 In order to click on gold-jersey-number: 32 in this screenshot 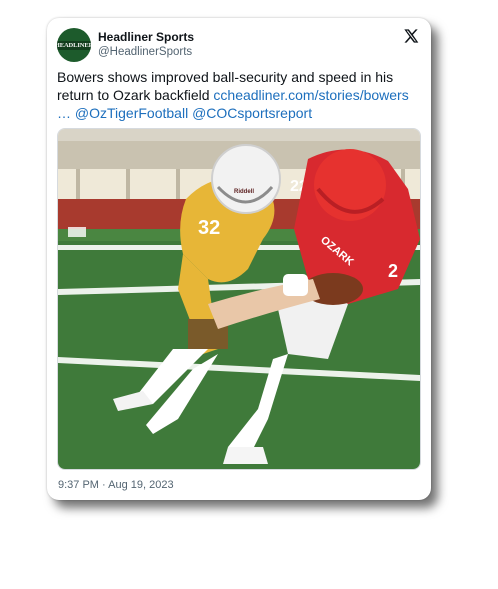, I will do `click(209, 228)`.